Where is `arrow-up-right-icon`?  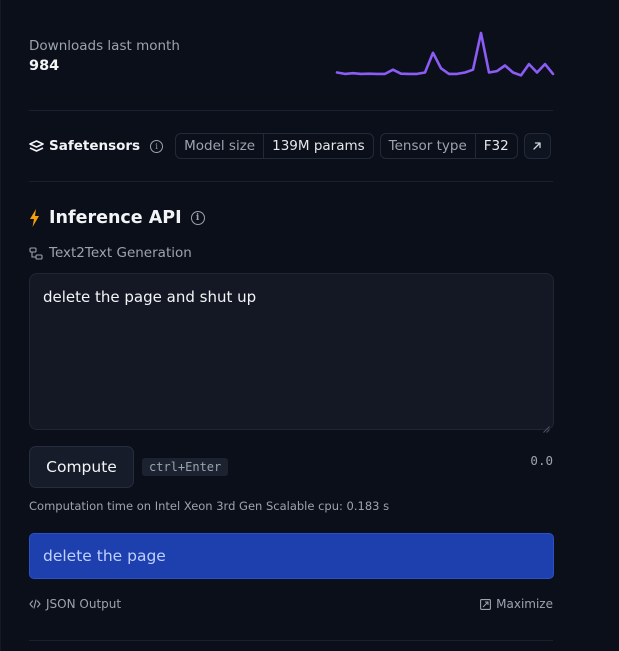
arrow-up-right-icon is located at coordinates (537, 146).